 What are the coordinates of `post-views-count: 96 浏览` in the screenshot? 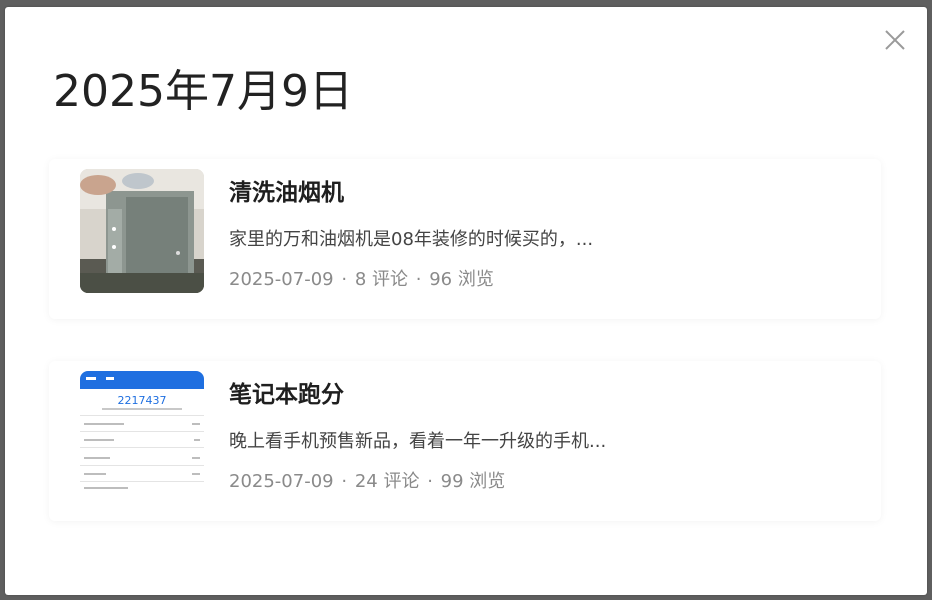 It's located at (461, 279).